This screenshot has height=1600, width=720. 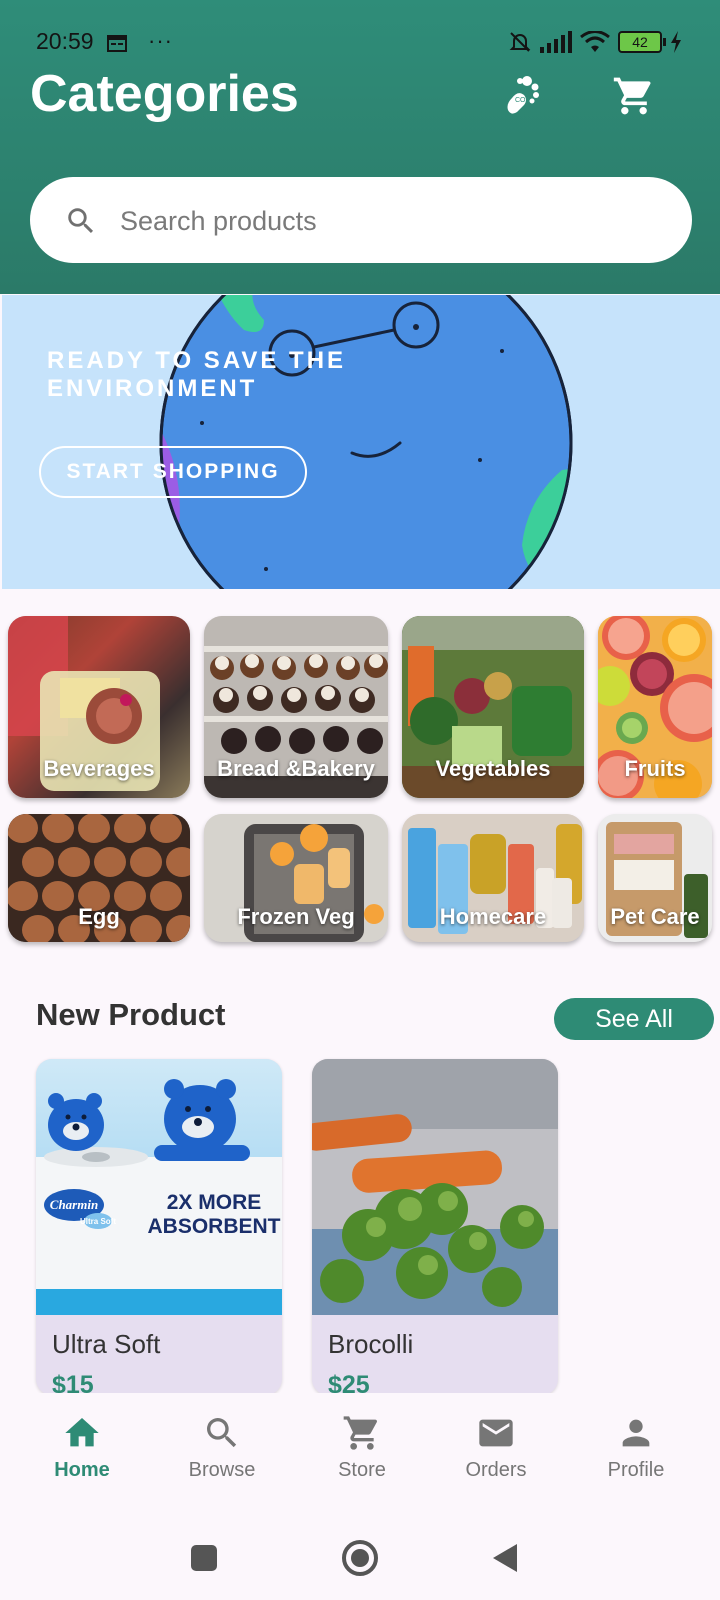 What do you see at coordinates (556, 42) in the screenshot?
I see `signal-icon` at bounding box center [556, 42].